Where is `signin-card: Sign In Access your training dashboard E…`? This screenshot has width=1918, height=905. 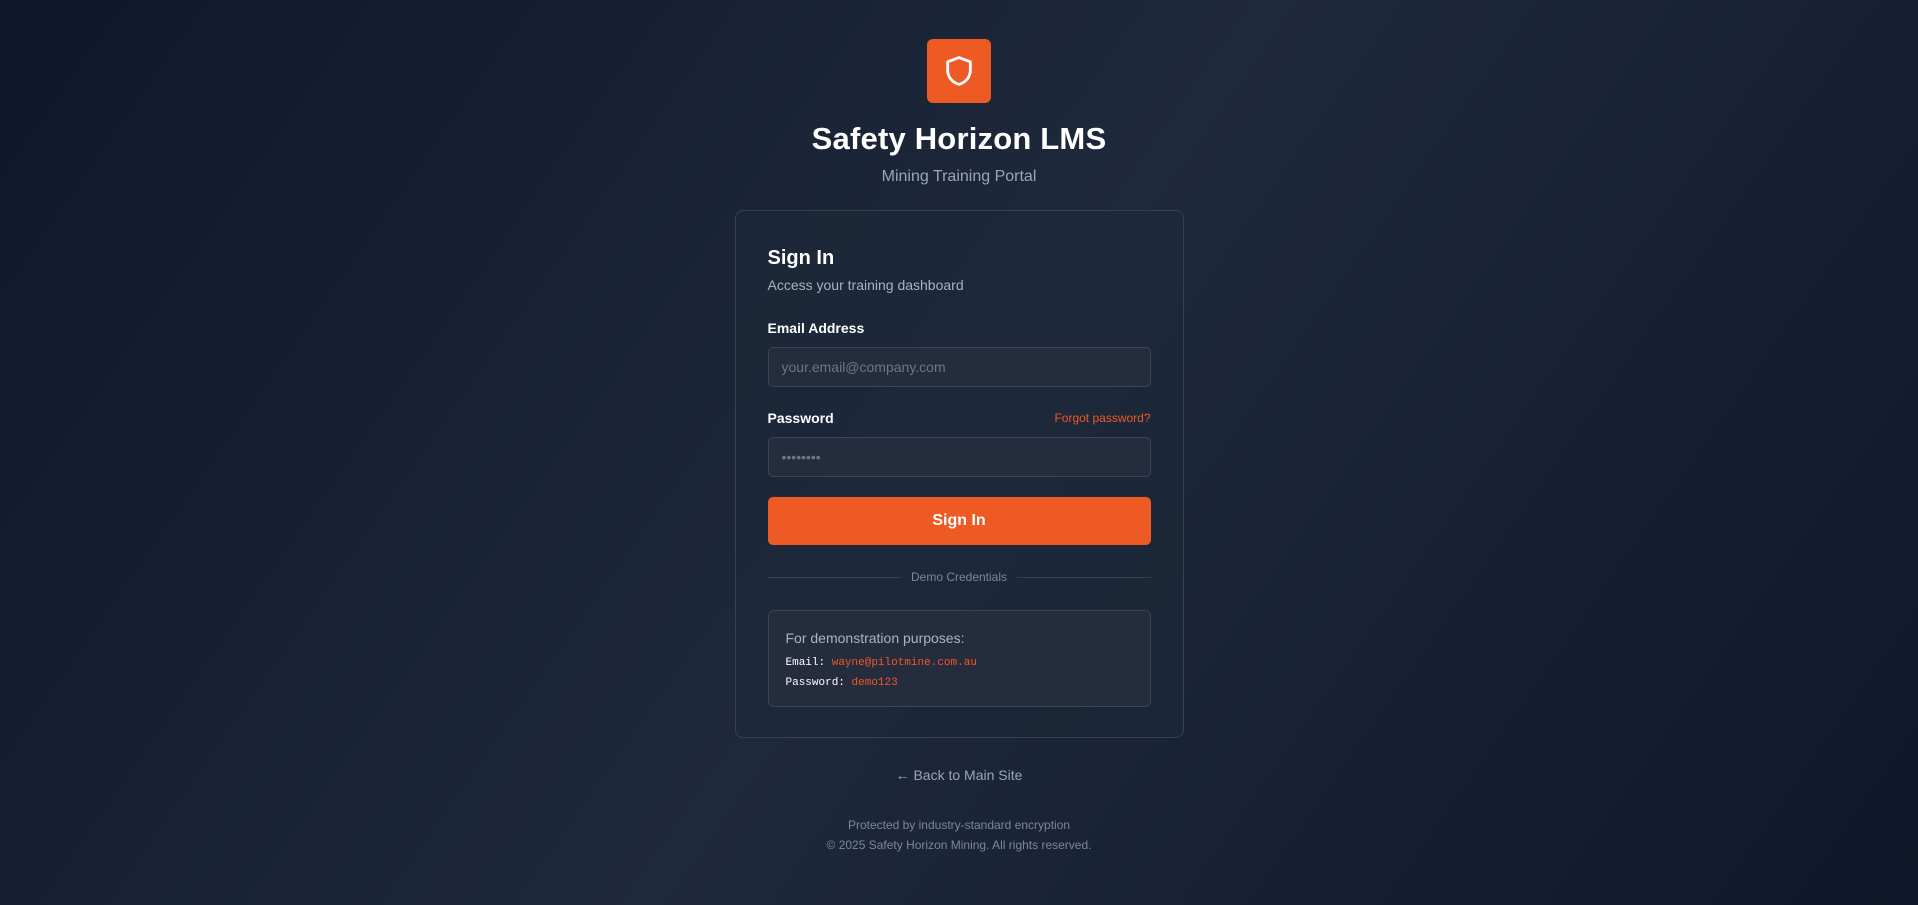
signin-card: Sign In Access your training dashboard E… is located at coordinates (959, 474).